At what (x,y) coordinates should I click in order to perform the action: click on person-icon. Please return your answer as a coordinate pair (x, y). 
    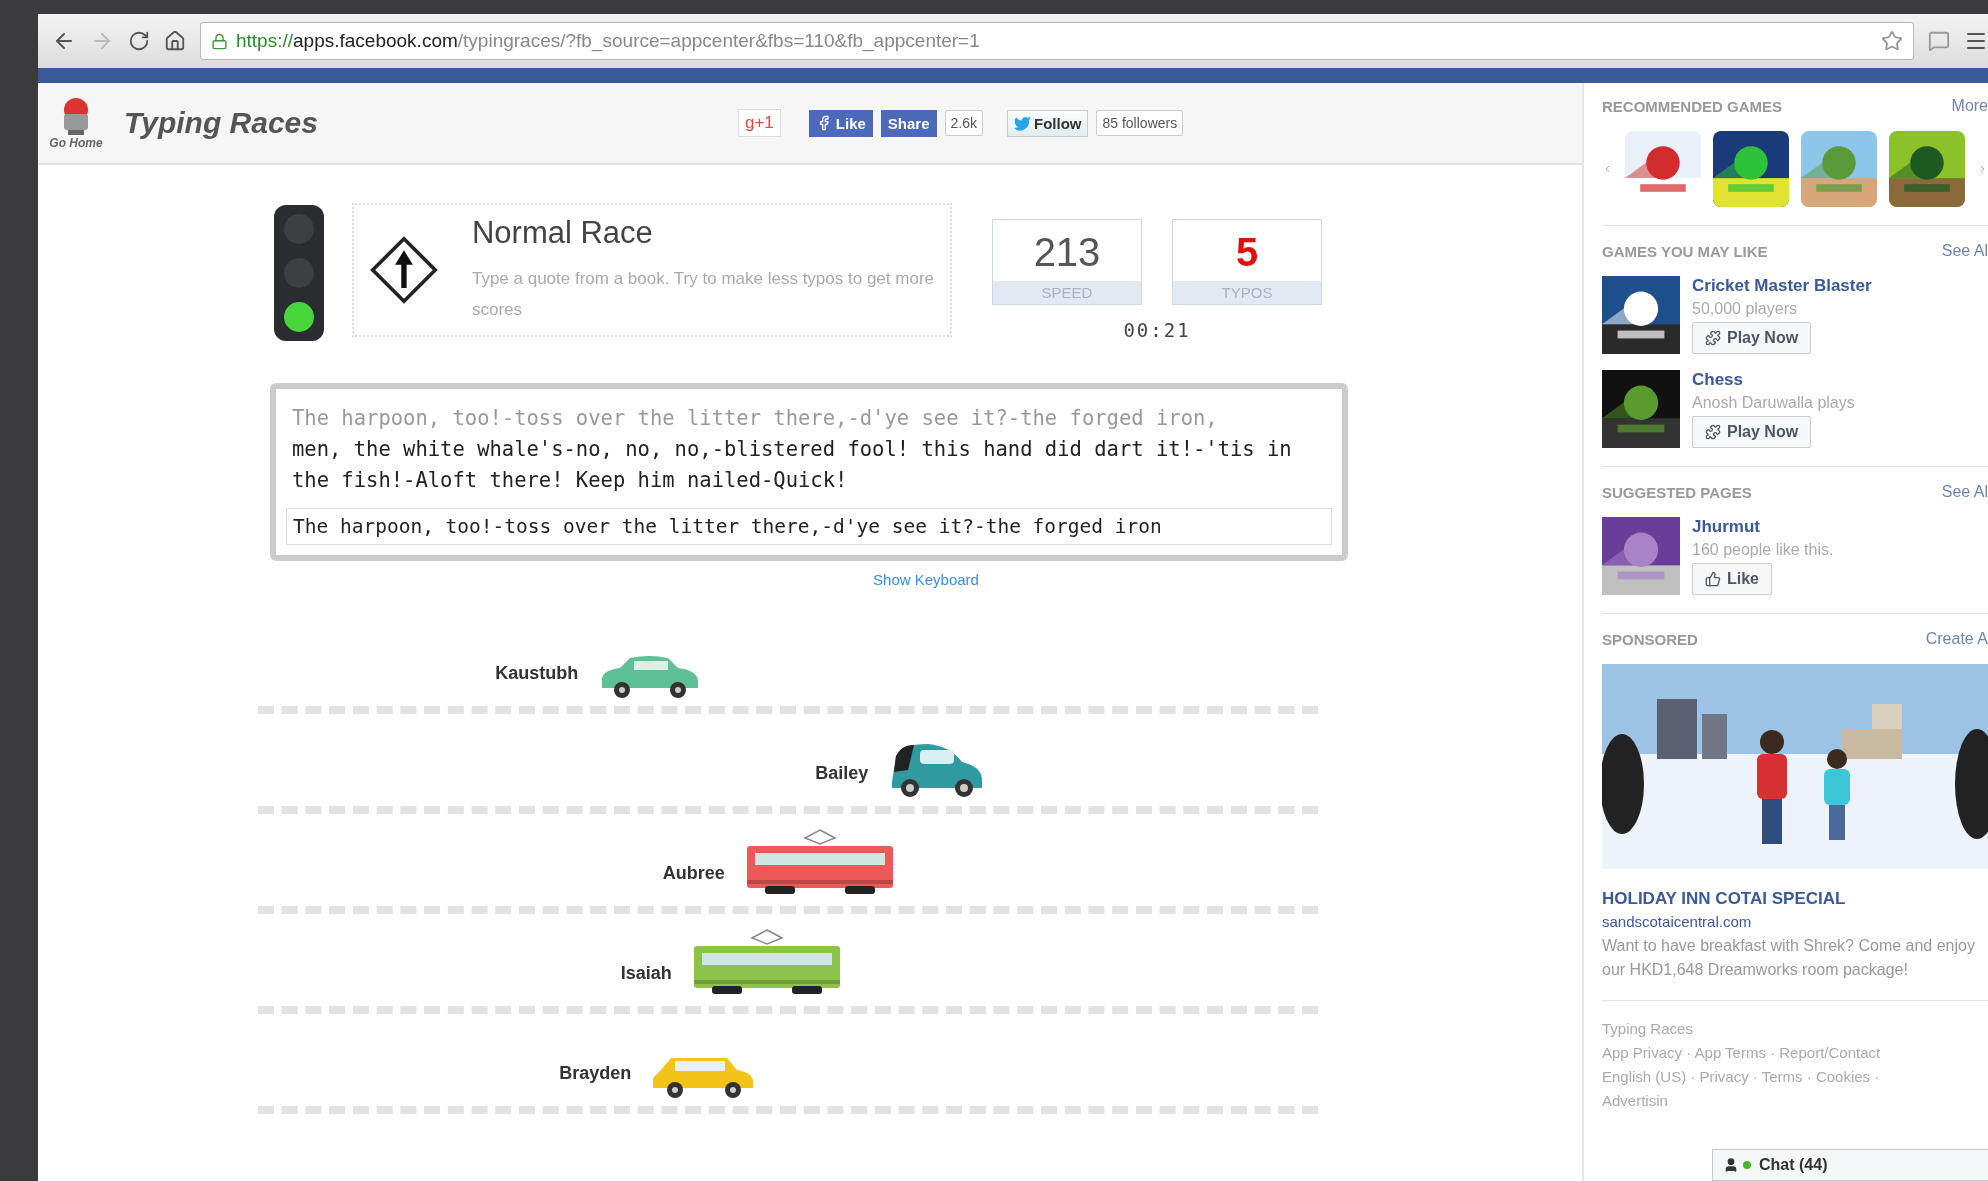
    Looking at the image, I should click on (1731, 1165).